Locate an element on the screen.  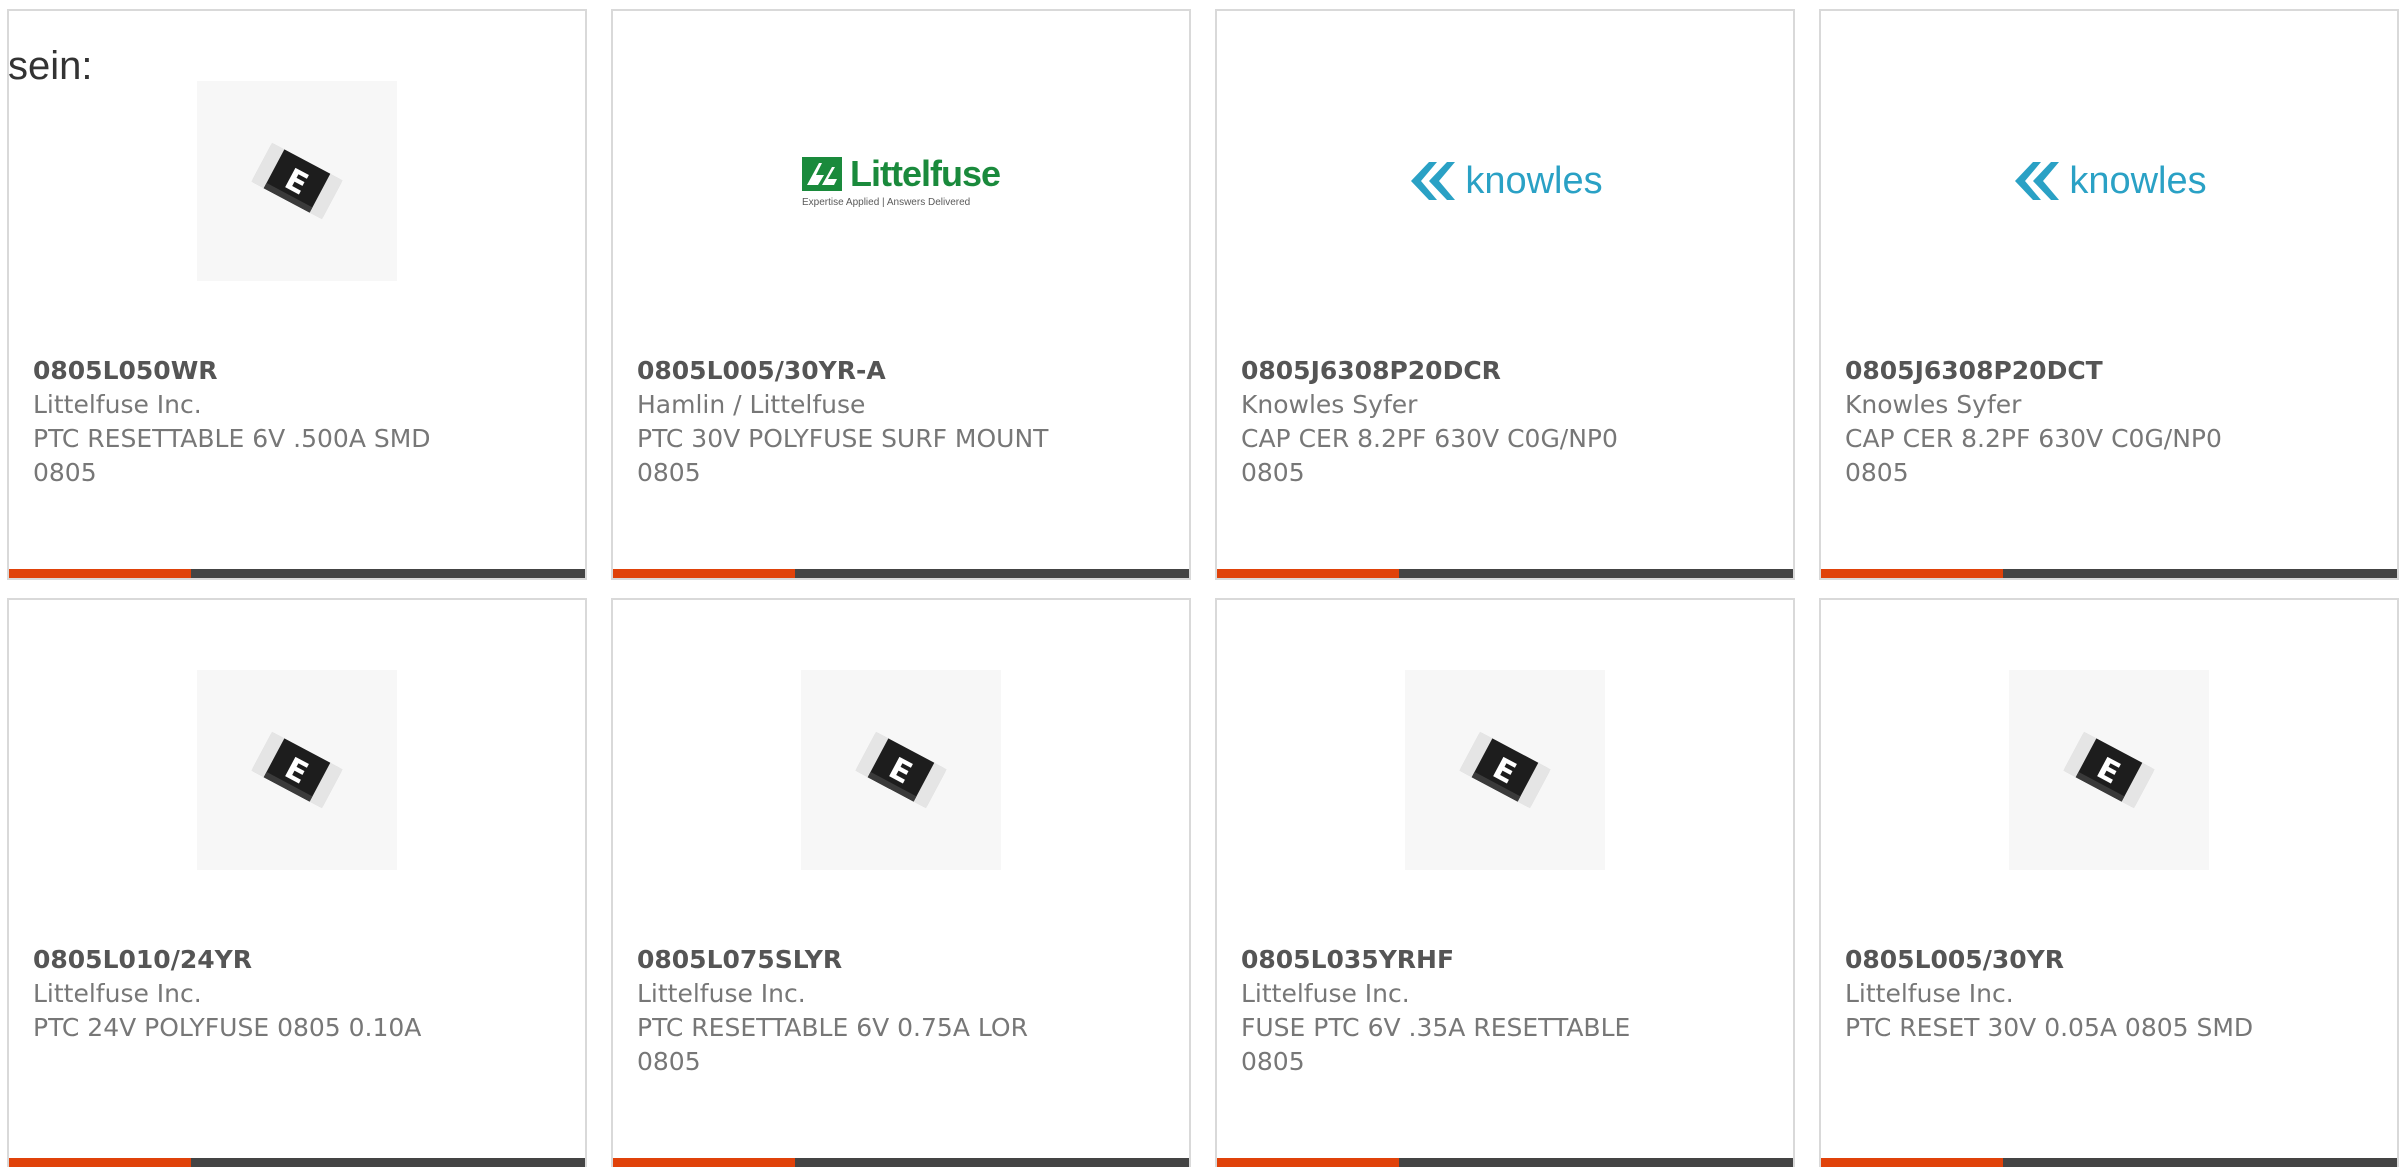
description: PTC RESET 30V 0.05A 0805 SMD is located at coordinates (2049, 1027).